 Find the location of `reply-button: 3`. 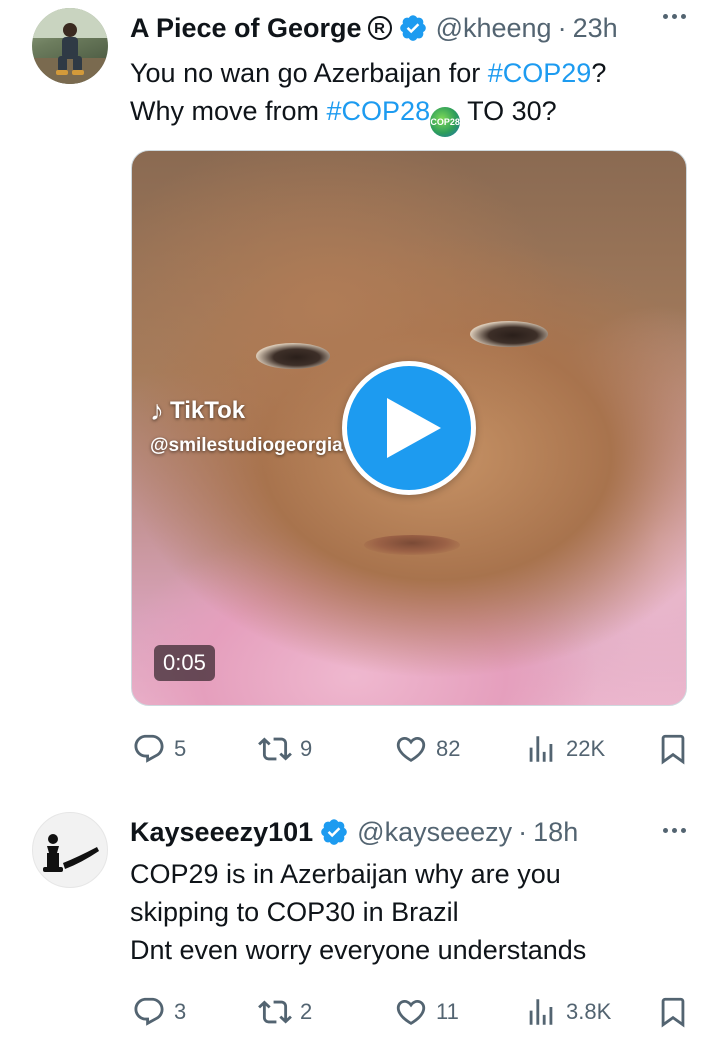

reply-button: 3 is located at coordinates (159, 1012).